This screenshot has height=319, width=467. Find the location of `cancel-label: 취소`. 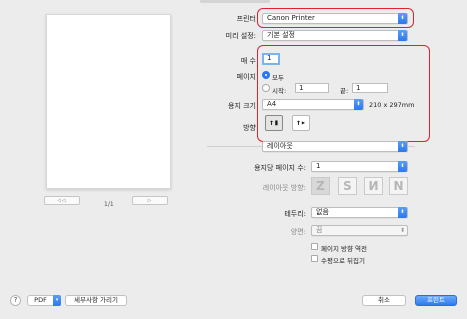

cancel-label: 취소 is located at coordinates (384, 300).